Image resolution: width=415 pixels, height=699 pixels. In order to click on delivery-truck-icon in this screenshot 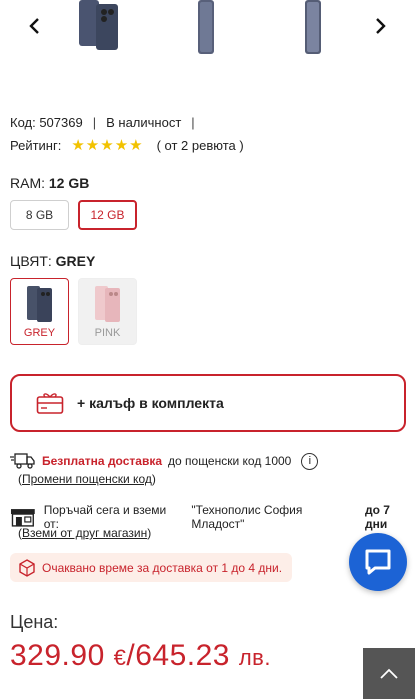, I will do `click(22, 461)`.